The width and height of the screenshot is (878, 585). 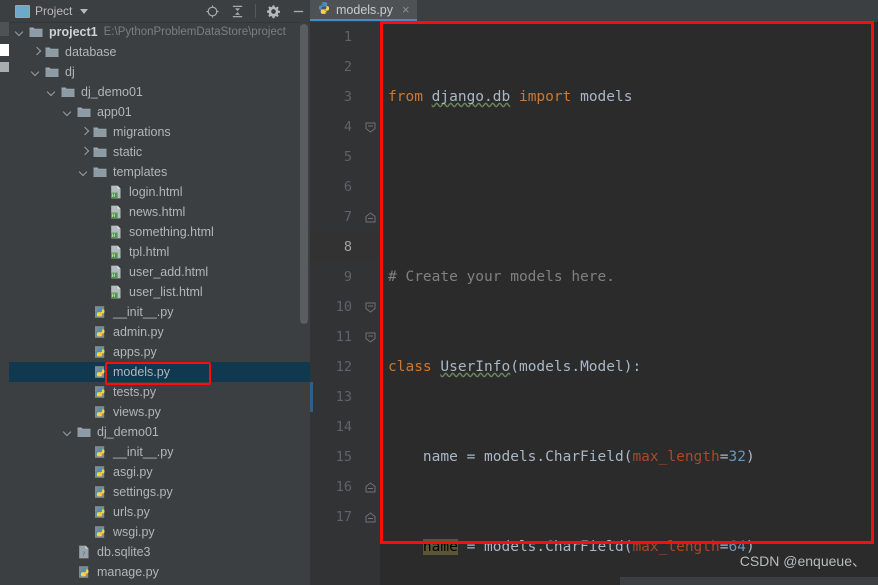 I want to click on tree-row-login-html: Hlogin.html, so click(x=159, y=192).